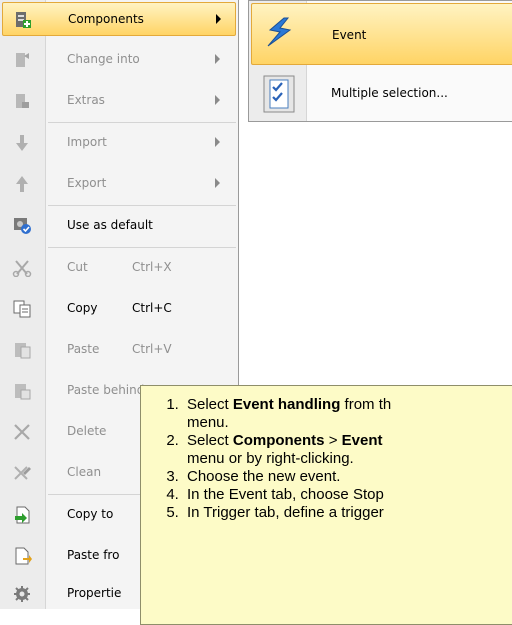  What do you see at coordinates (22, 432) in the screenshot?
I see `delete-x-icon` at bounding box center [22, 432].